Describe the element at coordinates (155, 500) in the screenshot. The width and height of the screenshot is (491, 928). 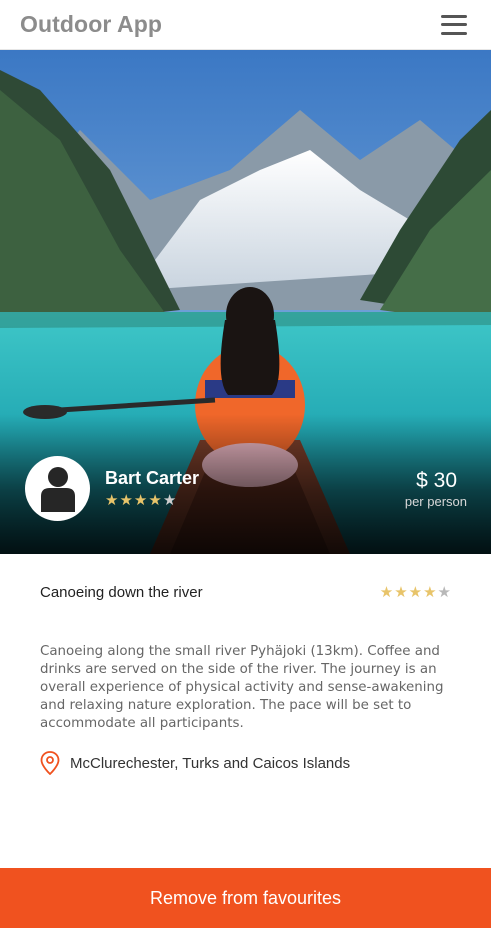
I see `half-star-icon: ★` at that location.